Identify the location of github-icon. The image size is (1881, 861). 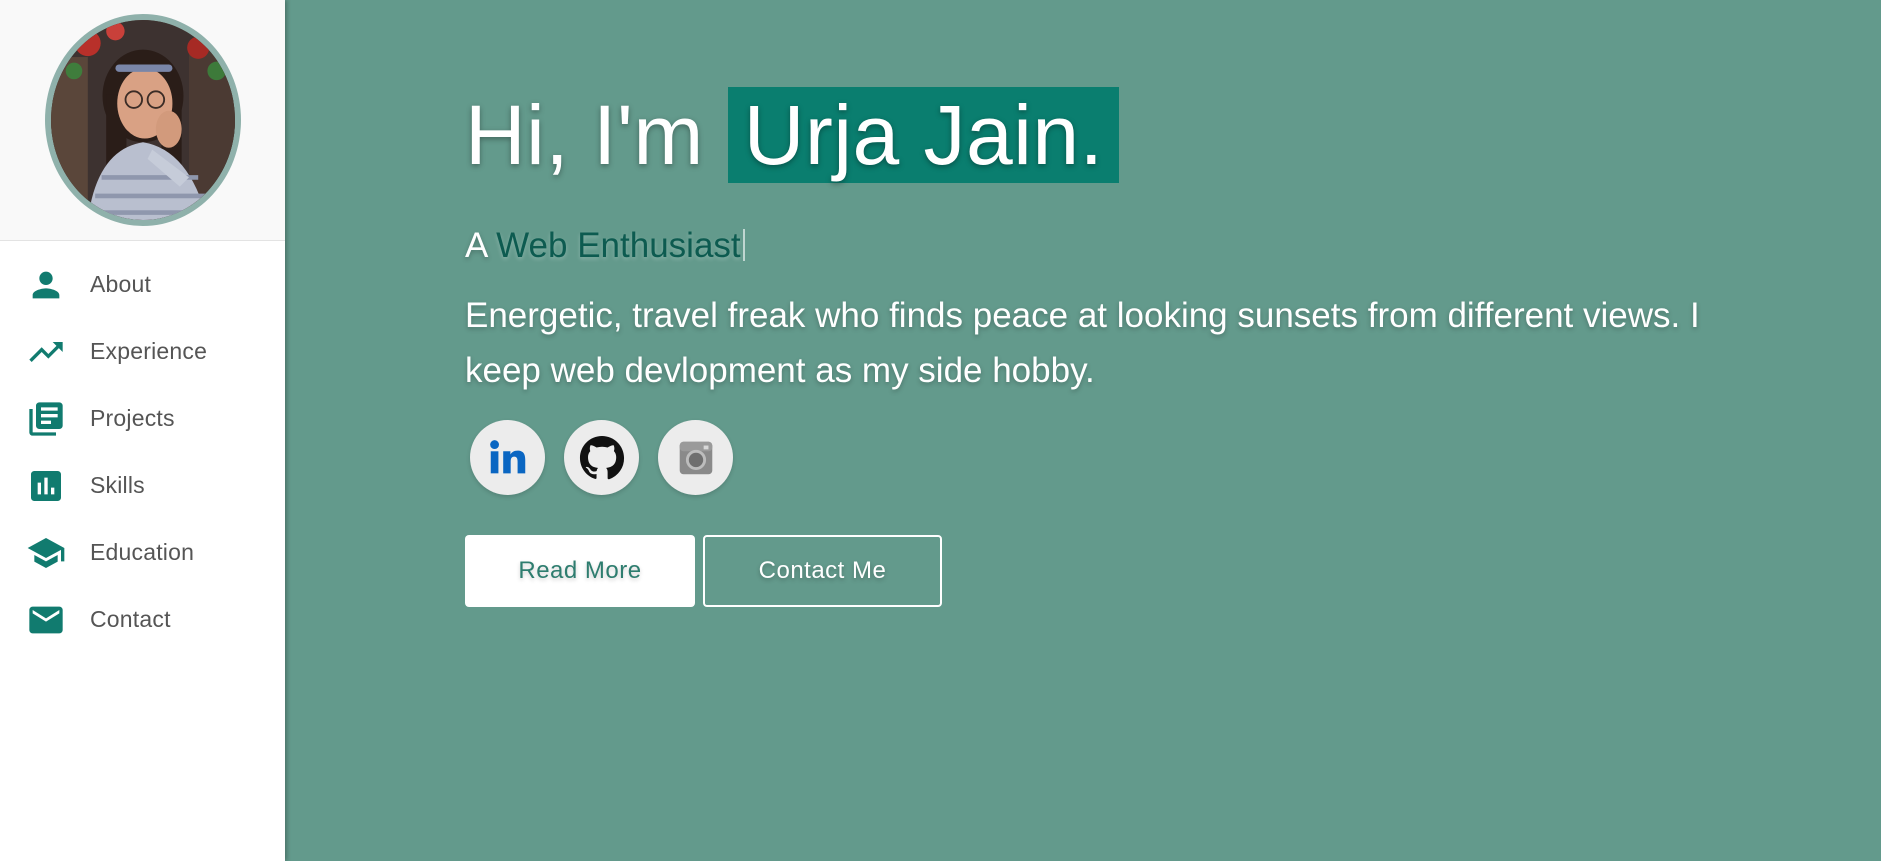
(601, 457).